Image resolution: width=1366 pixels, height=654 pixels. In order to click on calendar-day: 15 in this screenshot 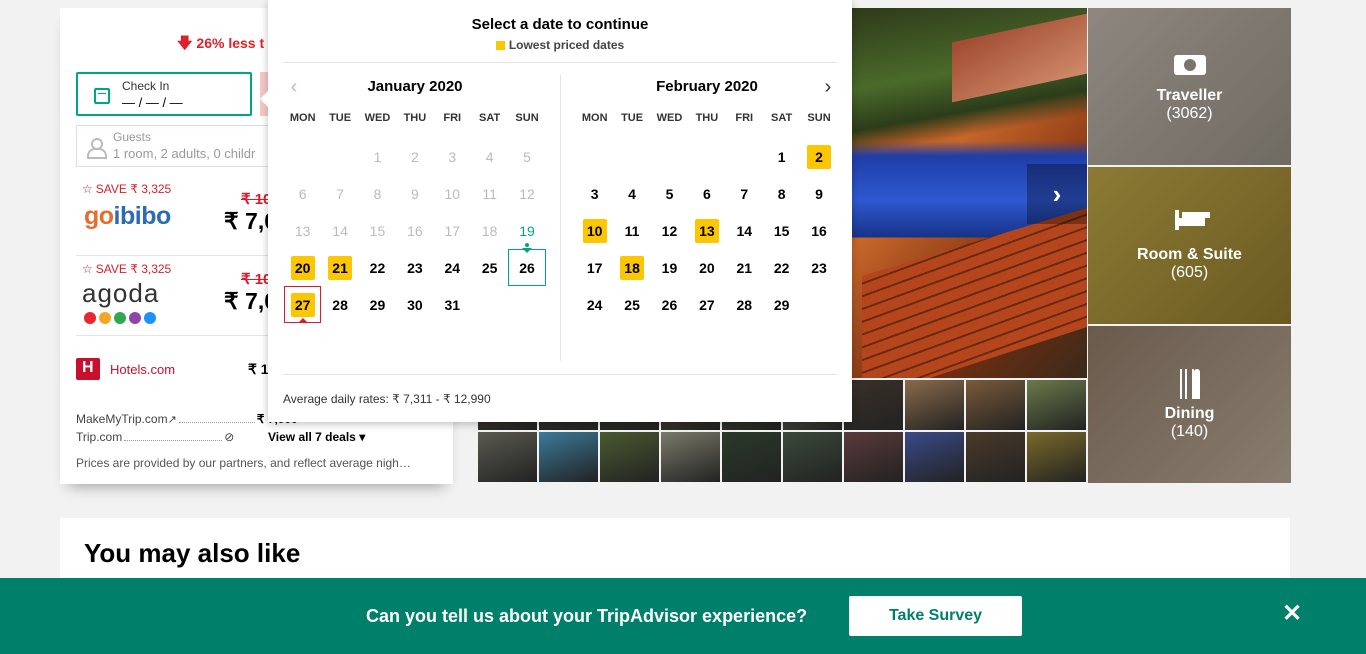, I will do `click(781, 230)`.